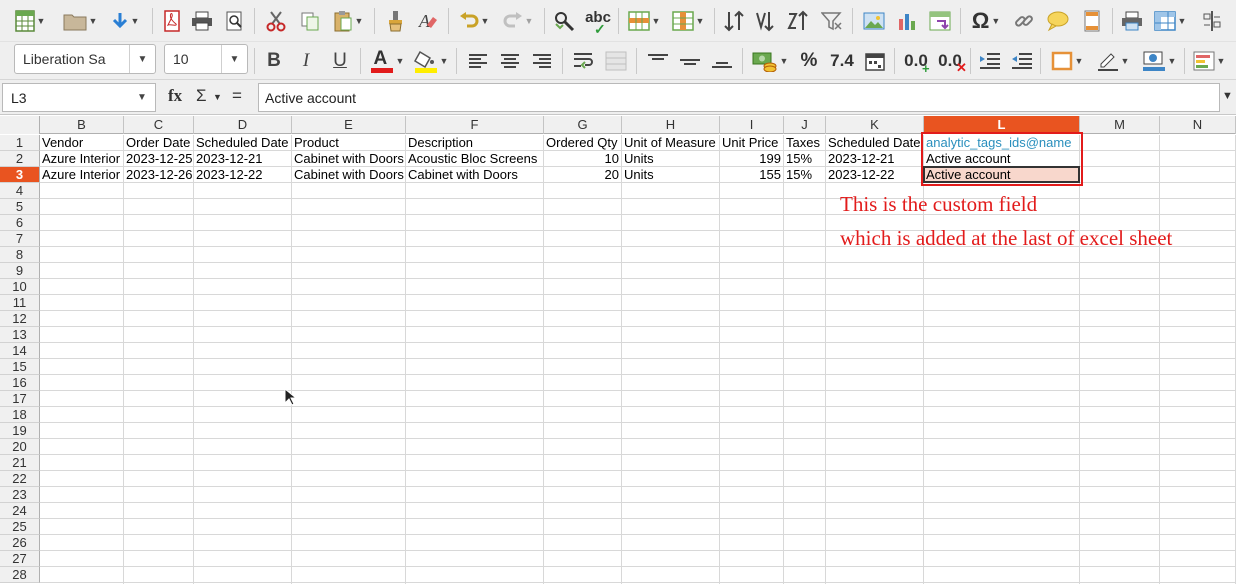 This screenshot has width=1236, height=584. Describe the element at coordinates (1022, 61) in the screenshot. I see `decrease-indent-button` at that location.